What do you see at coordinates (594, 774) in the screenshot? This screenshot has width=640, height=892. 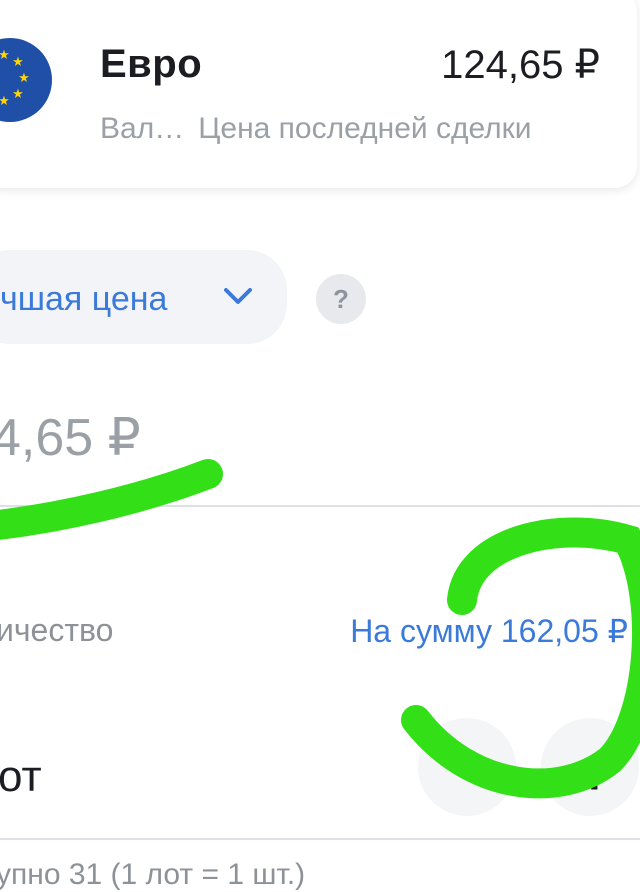 I see `plus-icon: +` at bounding box center [594, 774].